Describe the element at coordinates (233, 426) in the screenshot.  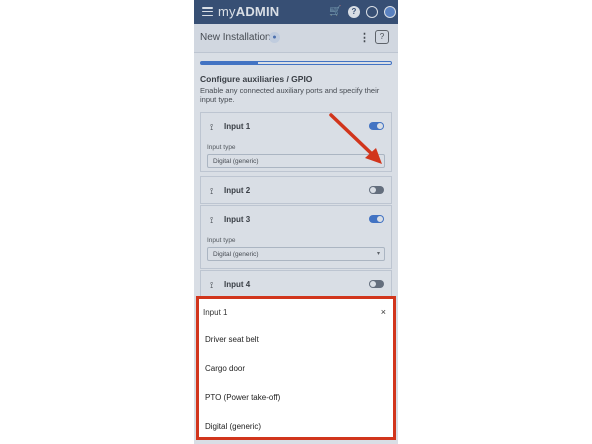
I see `option-digital-generic: Digital (generic)` at that location.